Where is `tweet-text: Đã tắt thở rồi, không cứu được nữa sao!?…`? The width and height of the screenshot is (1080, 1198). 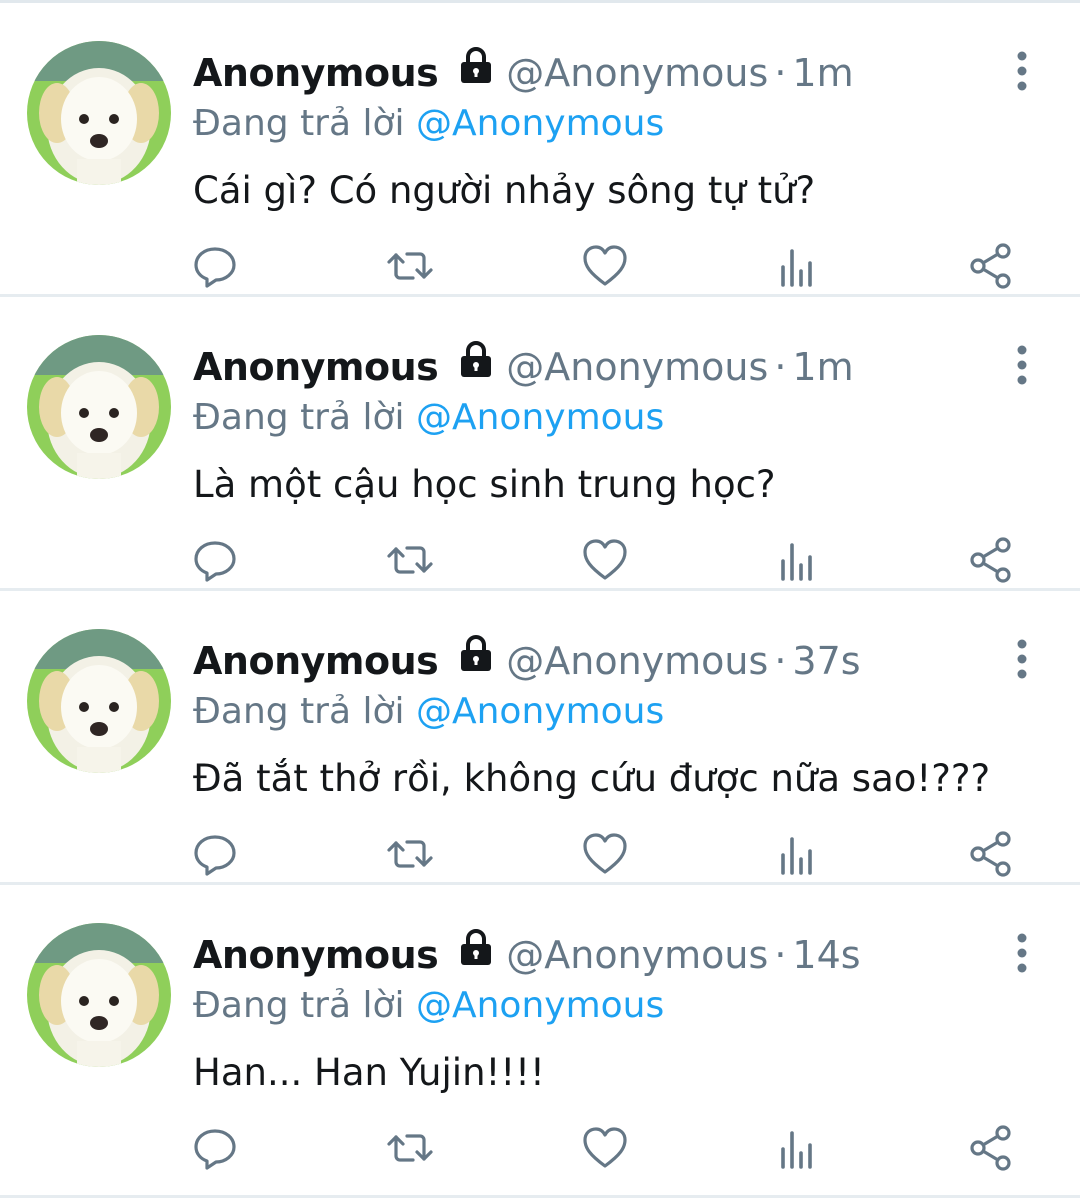
tweet-text: Đã tắt thở rồi, không cứu được nữa sao!?… is located at coordinates (592, 778).